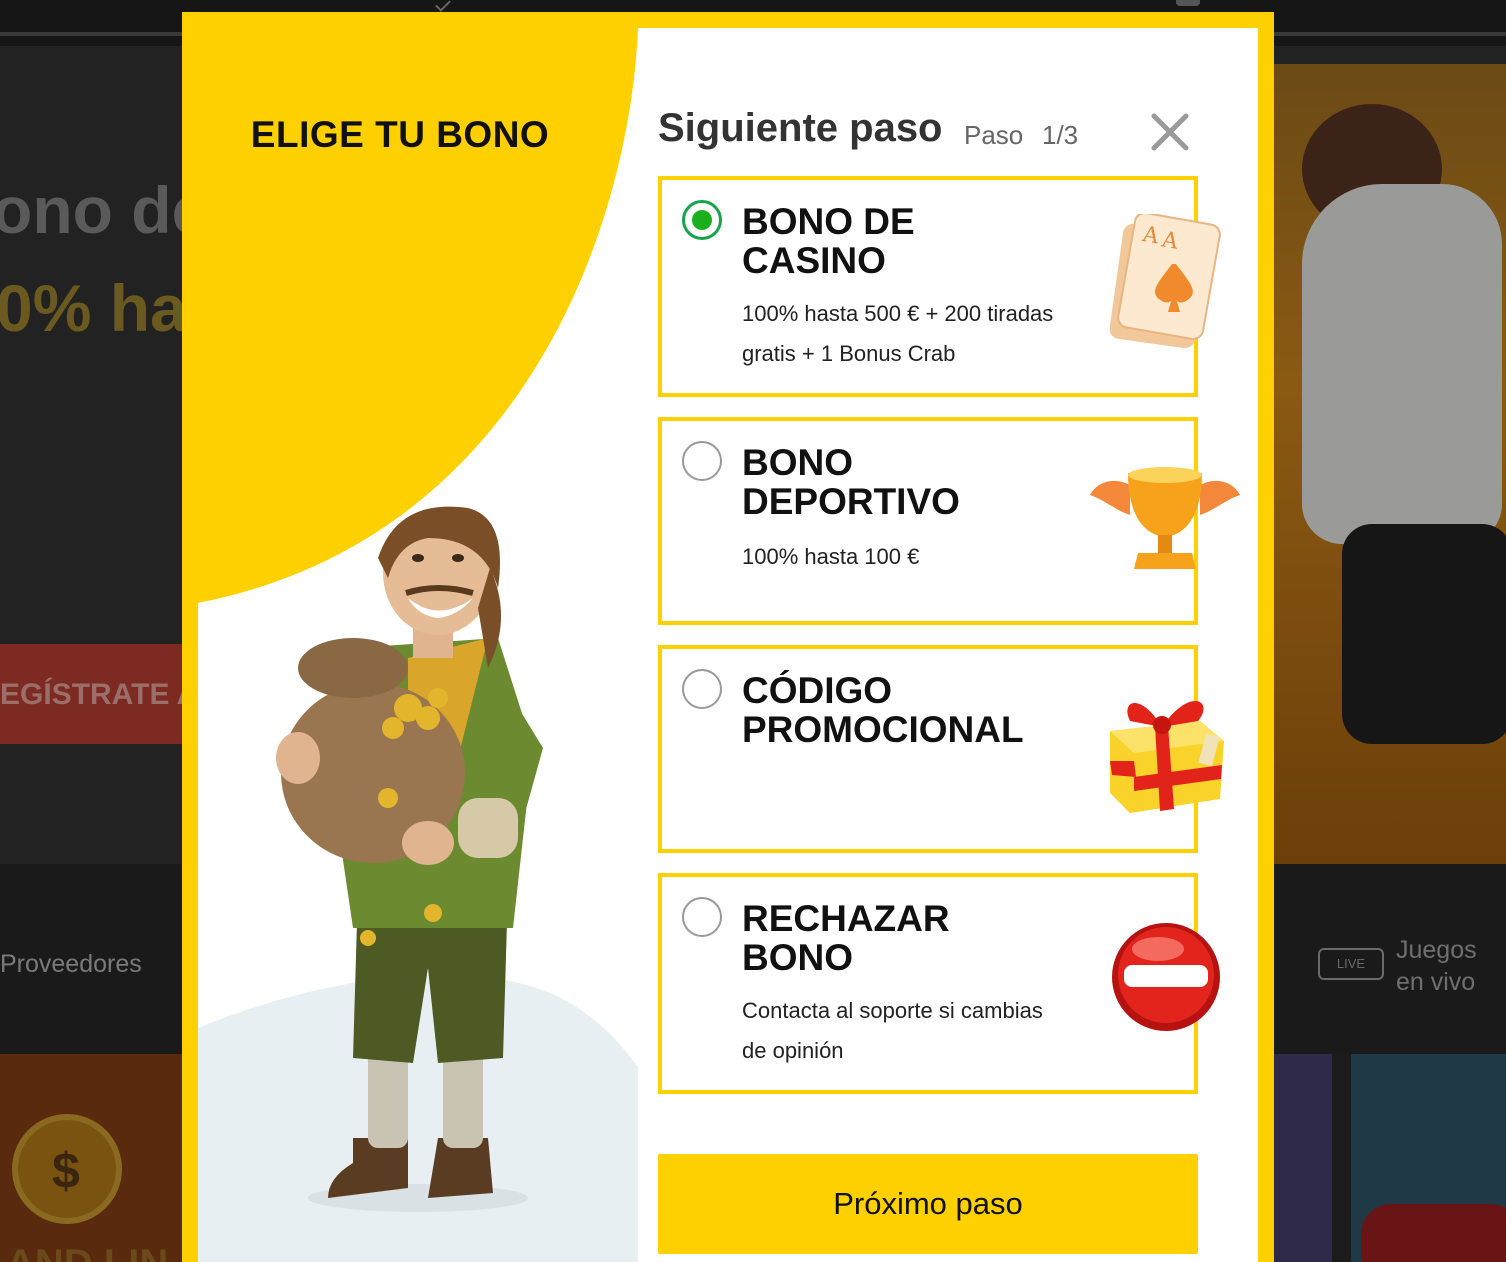 This screenshot has width=1506, height=1262. I want to click on register-button-label: EGÍSTRATE A, so click(99, 694).